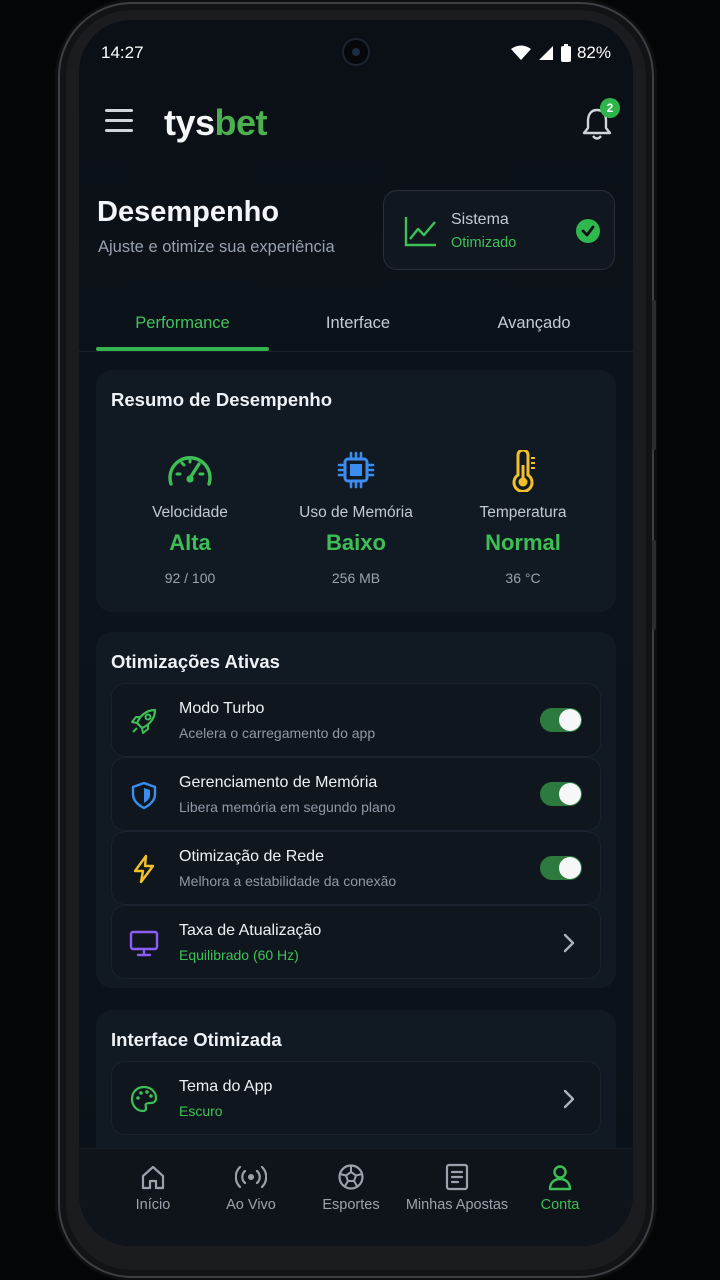  What do you see at coordinates (654, 375) in the screenshot?
I see `volume-button` at bounding box center [654, 375].